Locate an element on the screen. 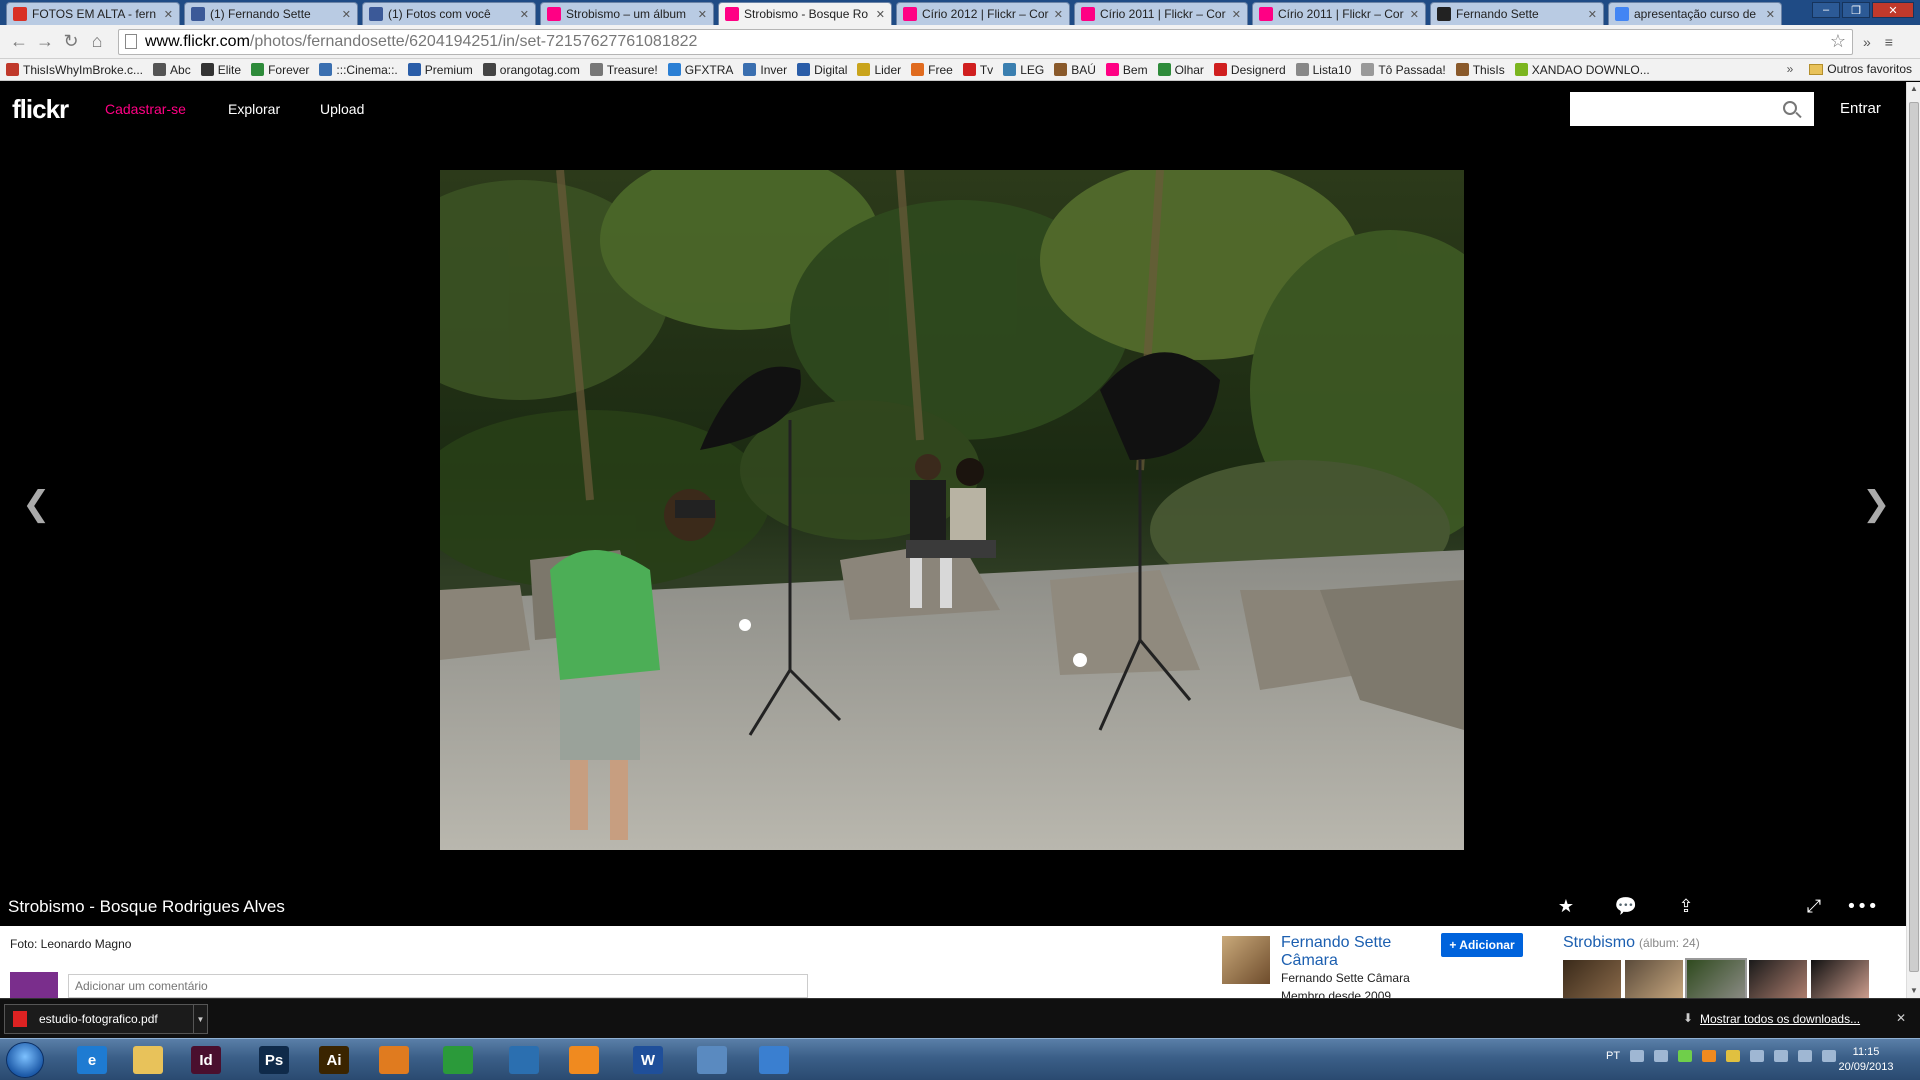  window-close-button: ✕ is located at coordinates (1893, 10).